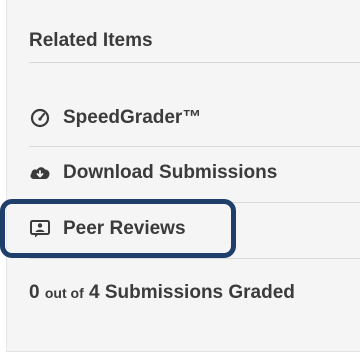 The width and height of the screenshot is (362, 354). What do you see at coordinates (91, 40) in the screenshot?
I see `related-items-header: Related Items` at bounding box center [91, 40].